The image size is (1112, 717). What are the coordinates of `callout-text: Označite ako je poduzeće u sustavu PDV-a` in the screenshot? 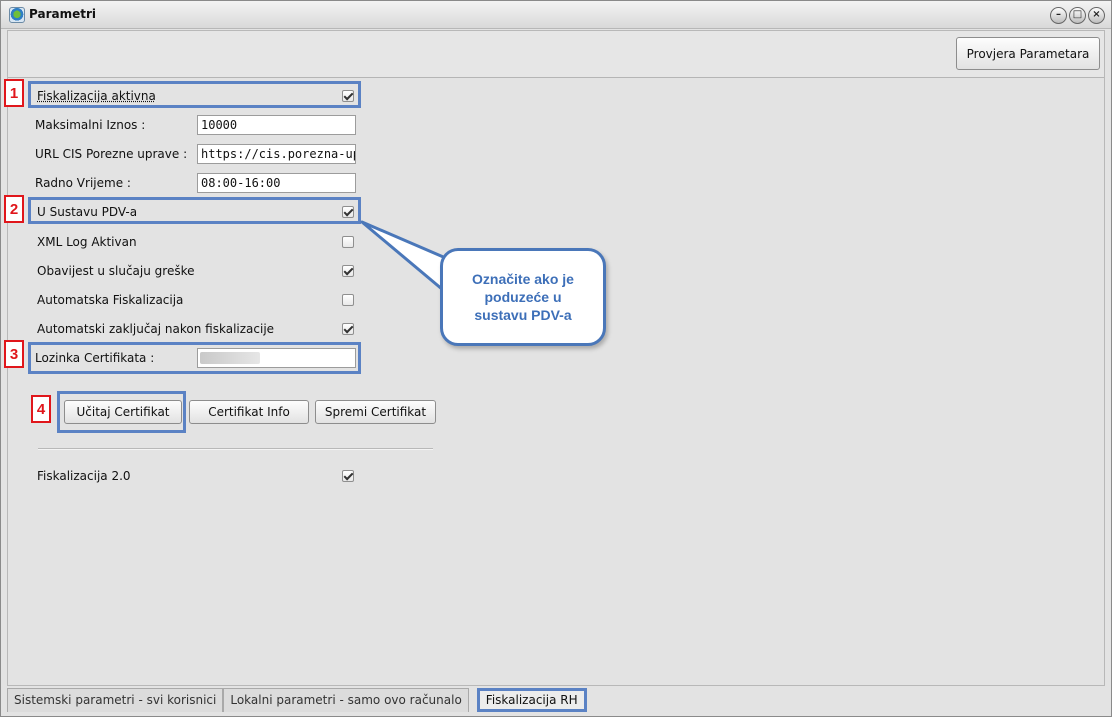 It's located at (523, 297).